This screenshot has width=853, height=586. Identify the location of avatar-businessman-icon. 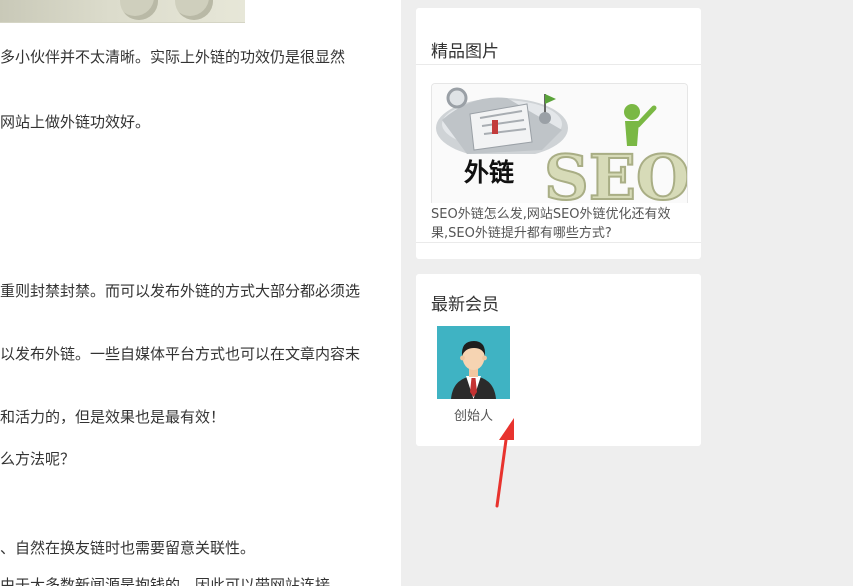
(473, 362).